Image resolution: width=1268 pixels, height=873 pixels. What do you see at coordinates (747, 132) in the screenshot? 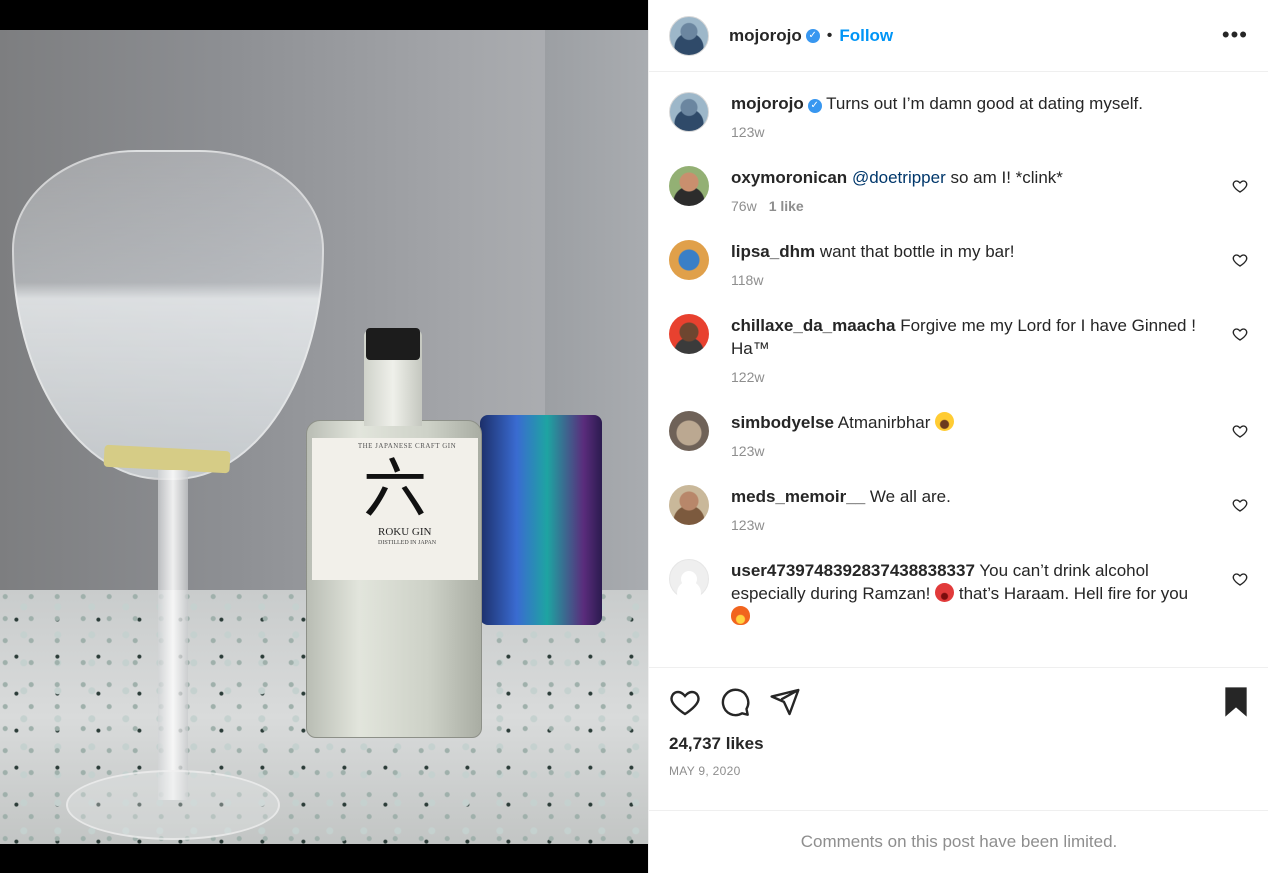
I see `caption-age: 123w` at bounding box center [747, 132].